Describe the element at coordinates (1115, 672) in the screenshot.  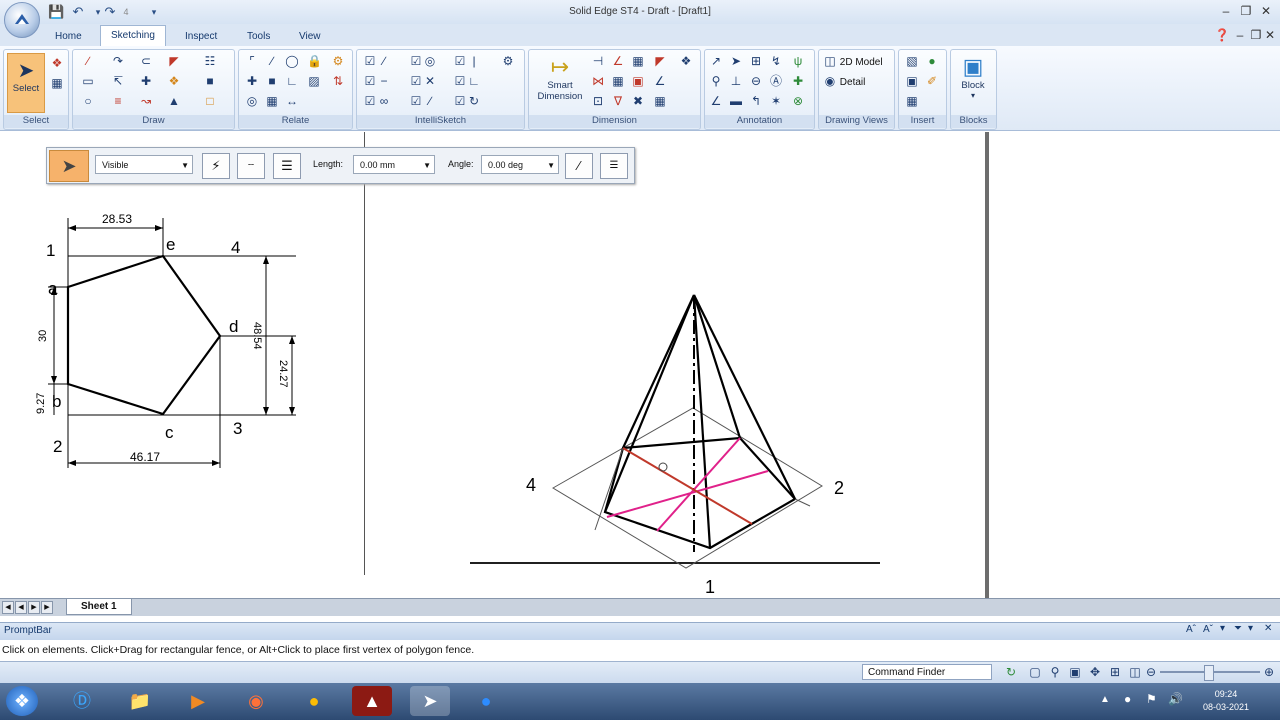
I see `zoom-window-icon: ⊞` at that location.